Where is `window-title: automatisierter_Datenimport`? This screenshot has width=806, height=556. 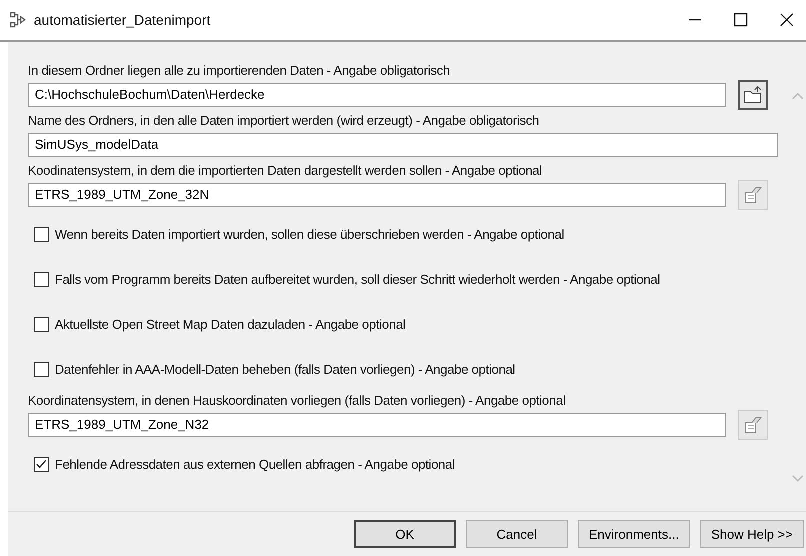
window-title: automatisierter_Datenimport is located at coordinates (122, 20).